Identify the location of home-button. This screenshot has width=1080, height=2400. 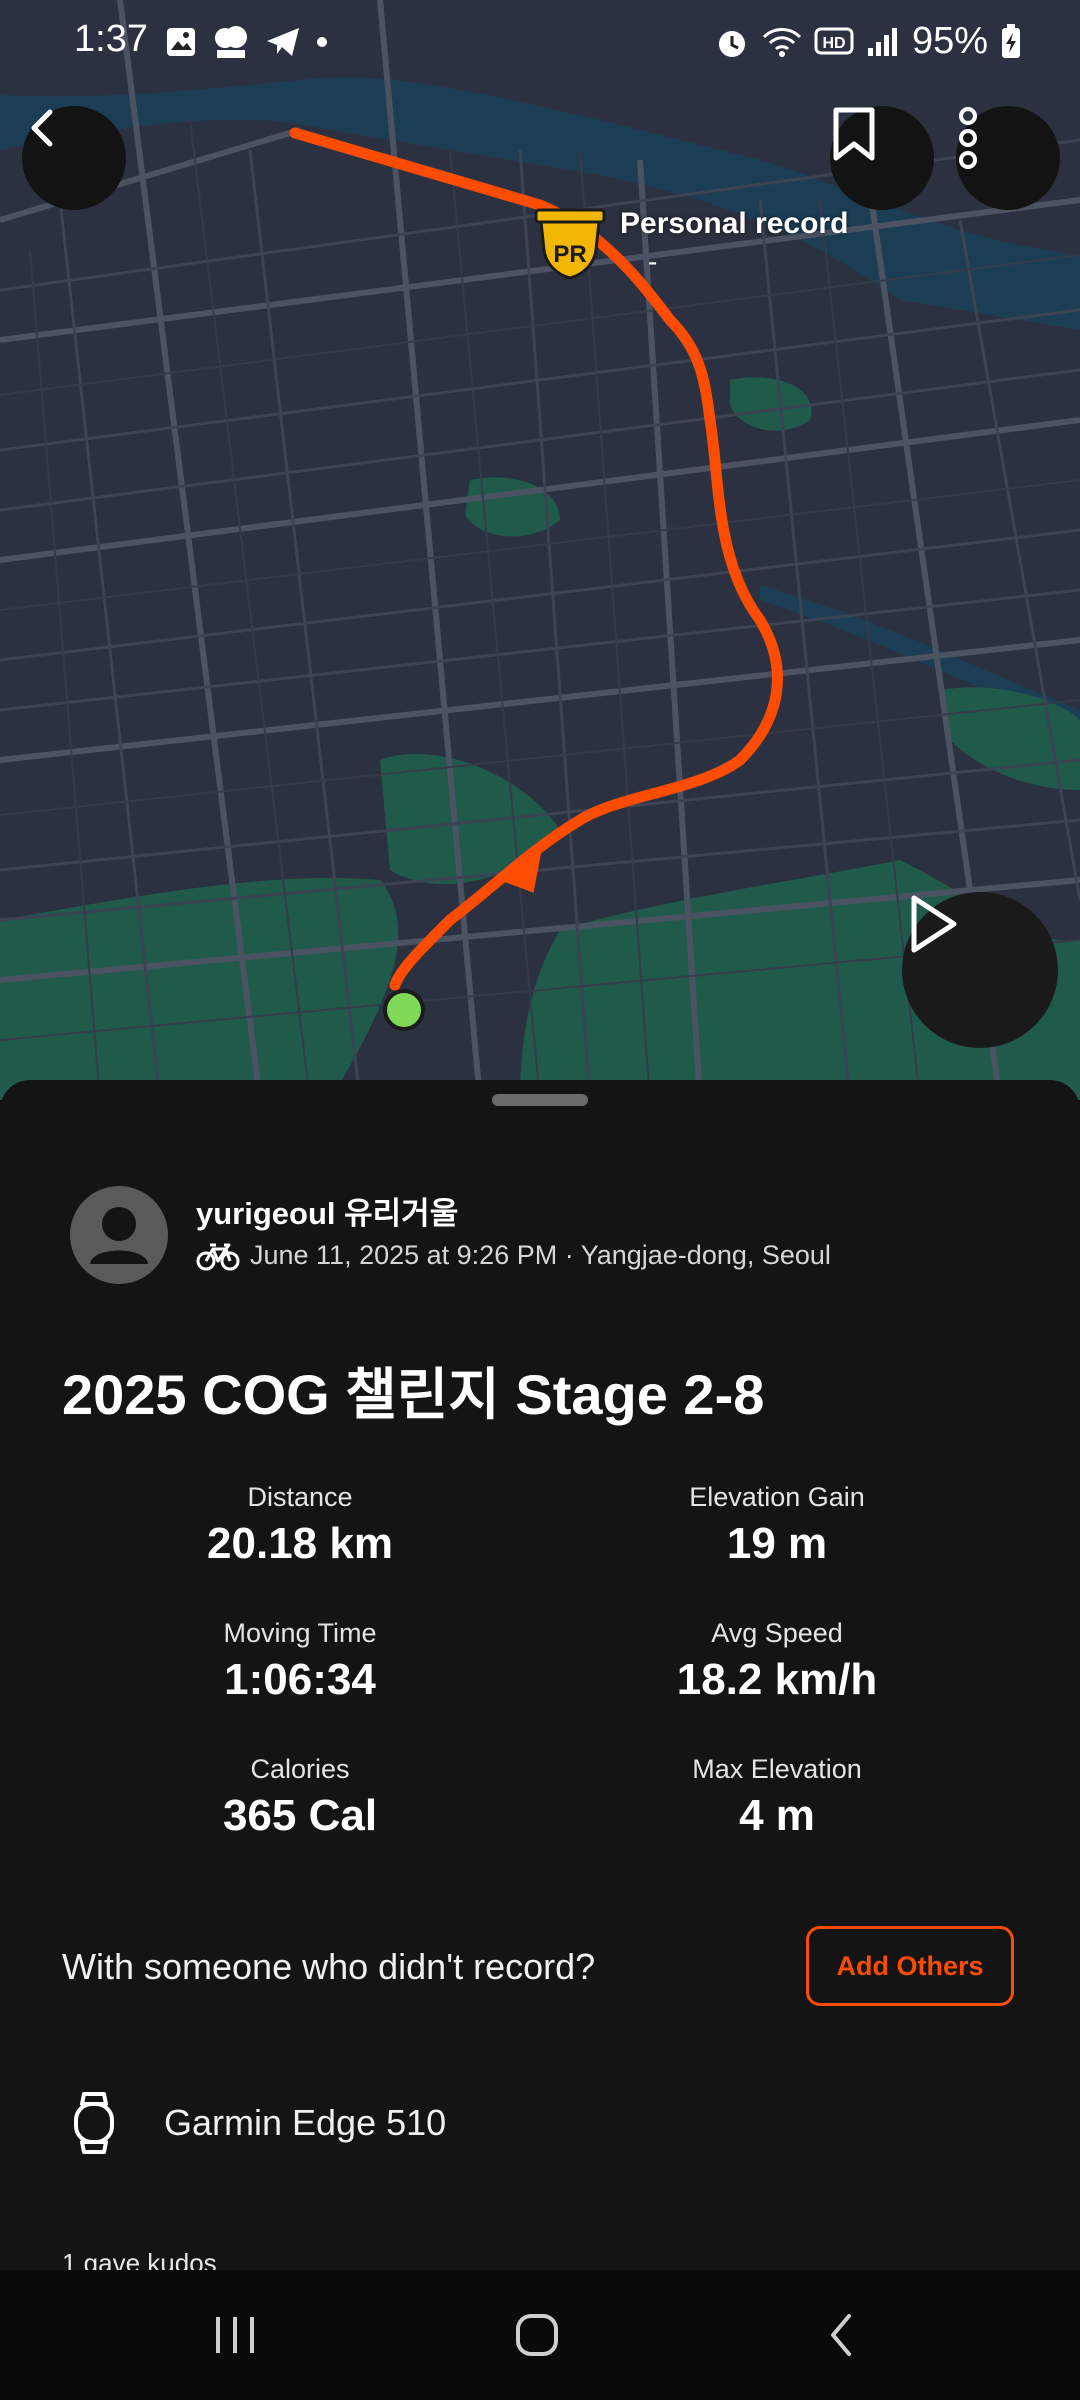
(537, 2335).